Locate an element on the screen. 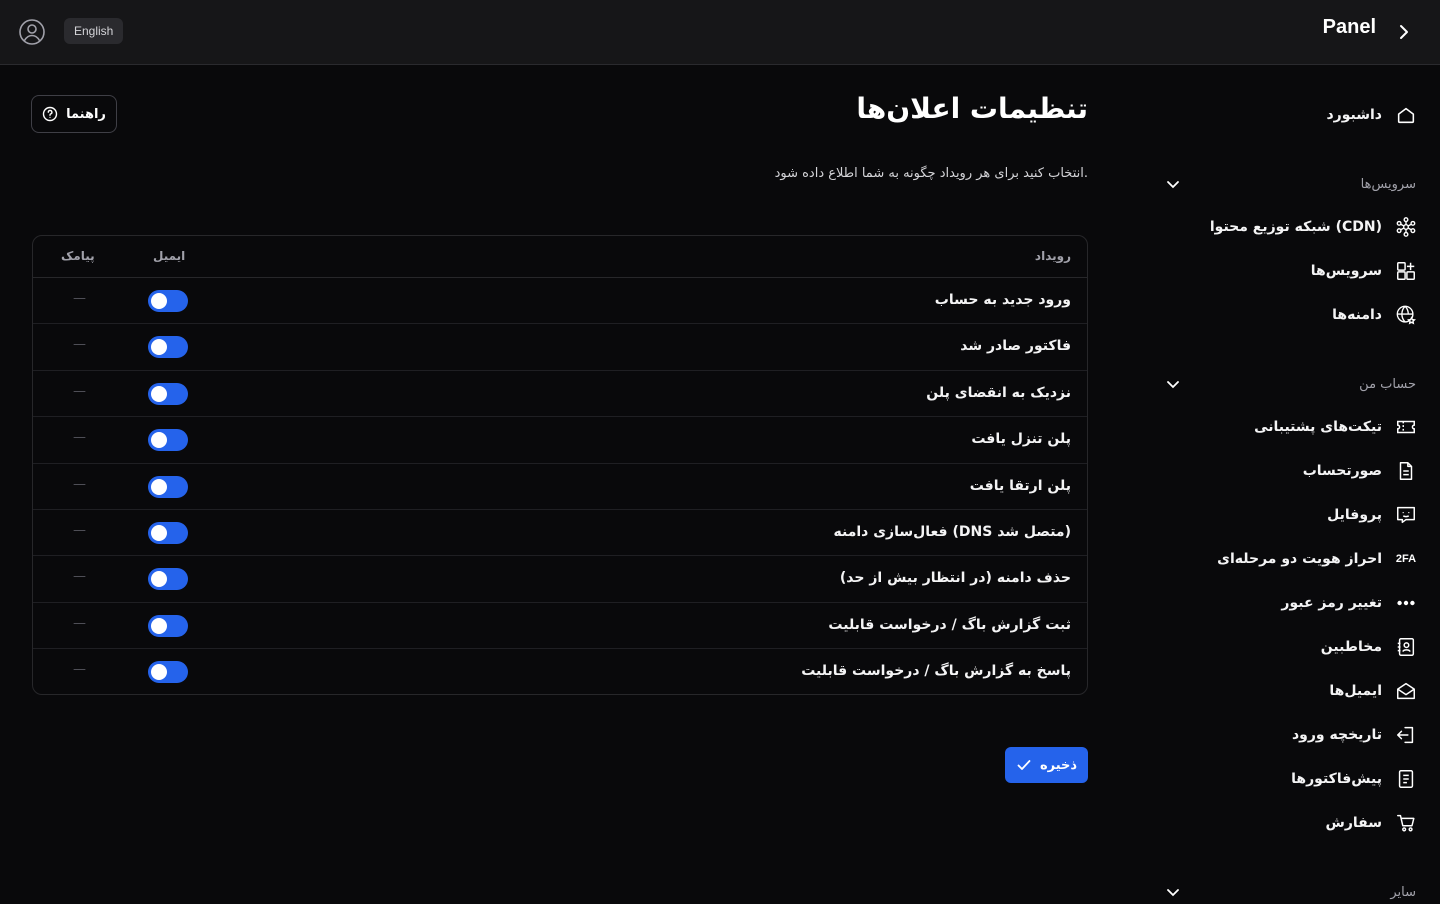  sidebar-item-label: ایمیل‌ها is located at coordinates (1355, 691).